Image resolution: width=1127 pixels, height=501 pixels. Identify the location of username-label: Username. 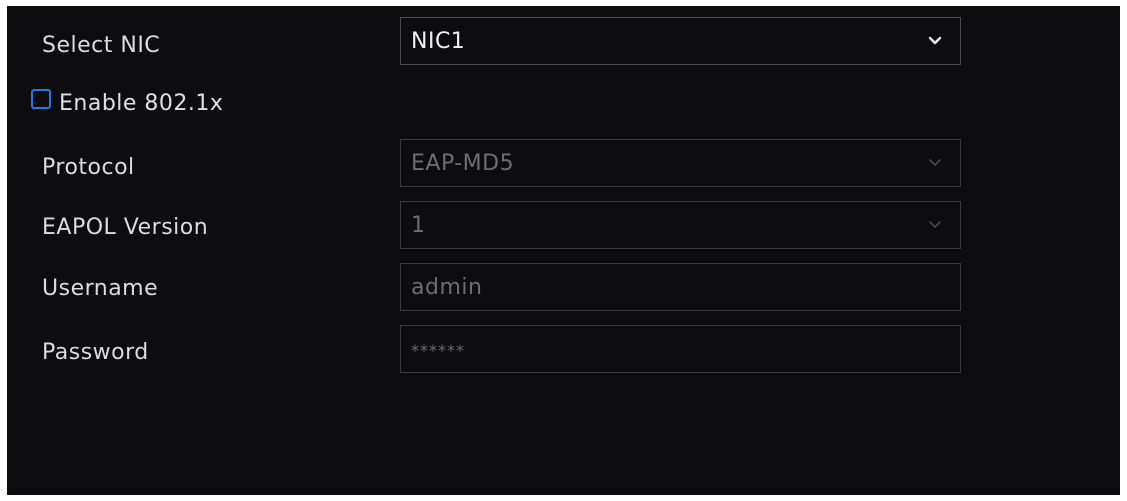
(100, 288).